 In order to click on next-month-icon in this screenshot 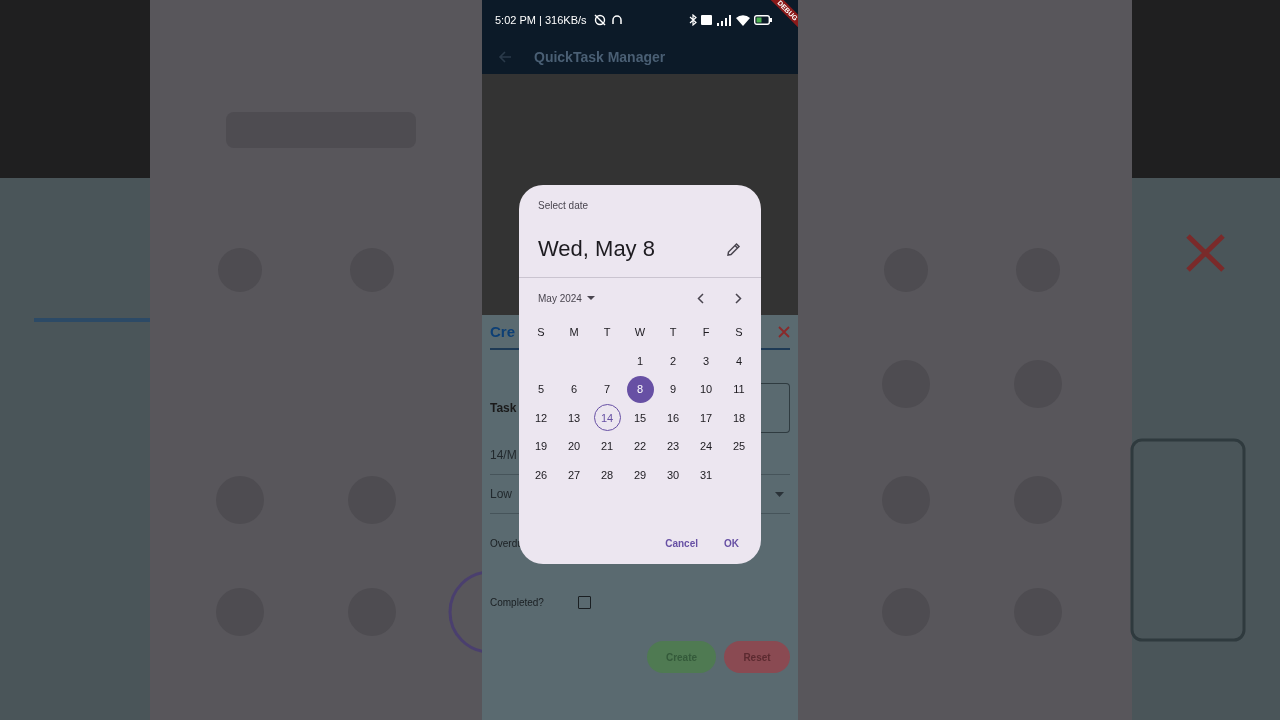, I will do `click(738, 298)`.